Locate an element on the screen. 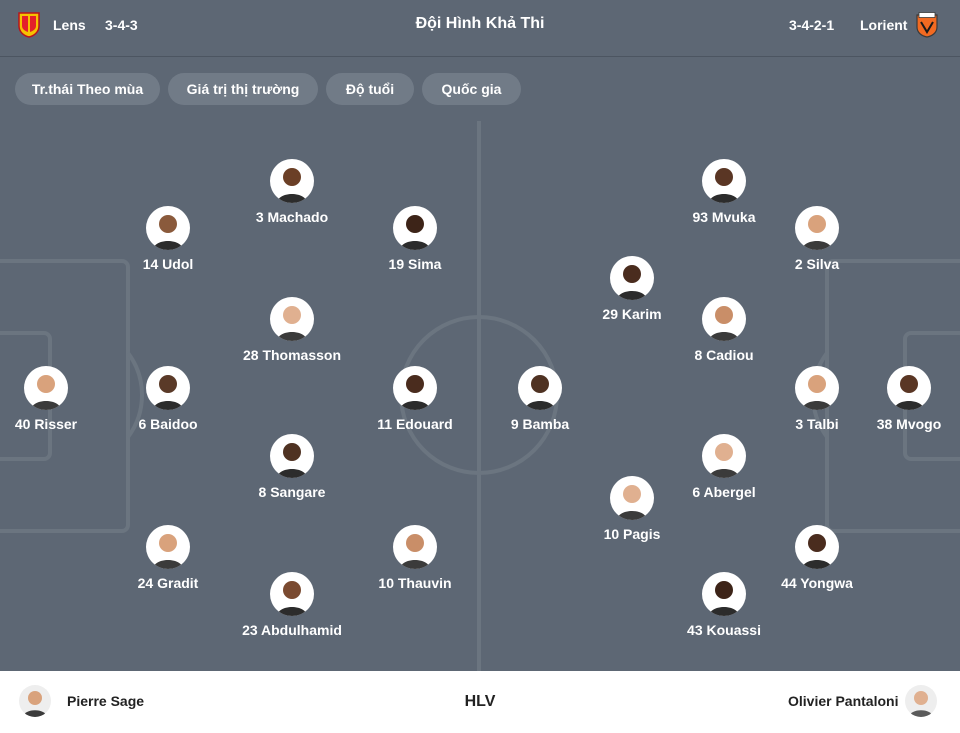 The height and width of the screenshot is (733, 960). player-name: 14 Udol is located at coordinates (168, 264).